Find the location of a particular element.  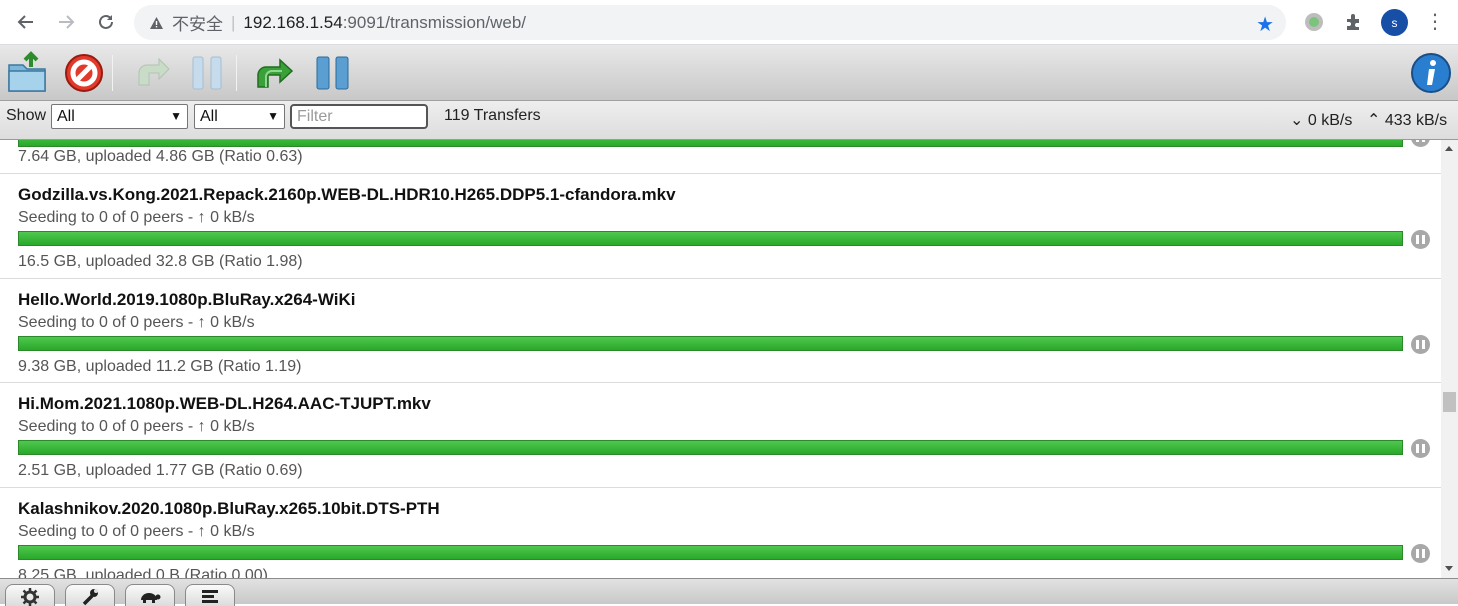

show-label: Show is located at coordinates (26, 115).